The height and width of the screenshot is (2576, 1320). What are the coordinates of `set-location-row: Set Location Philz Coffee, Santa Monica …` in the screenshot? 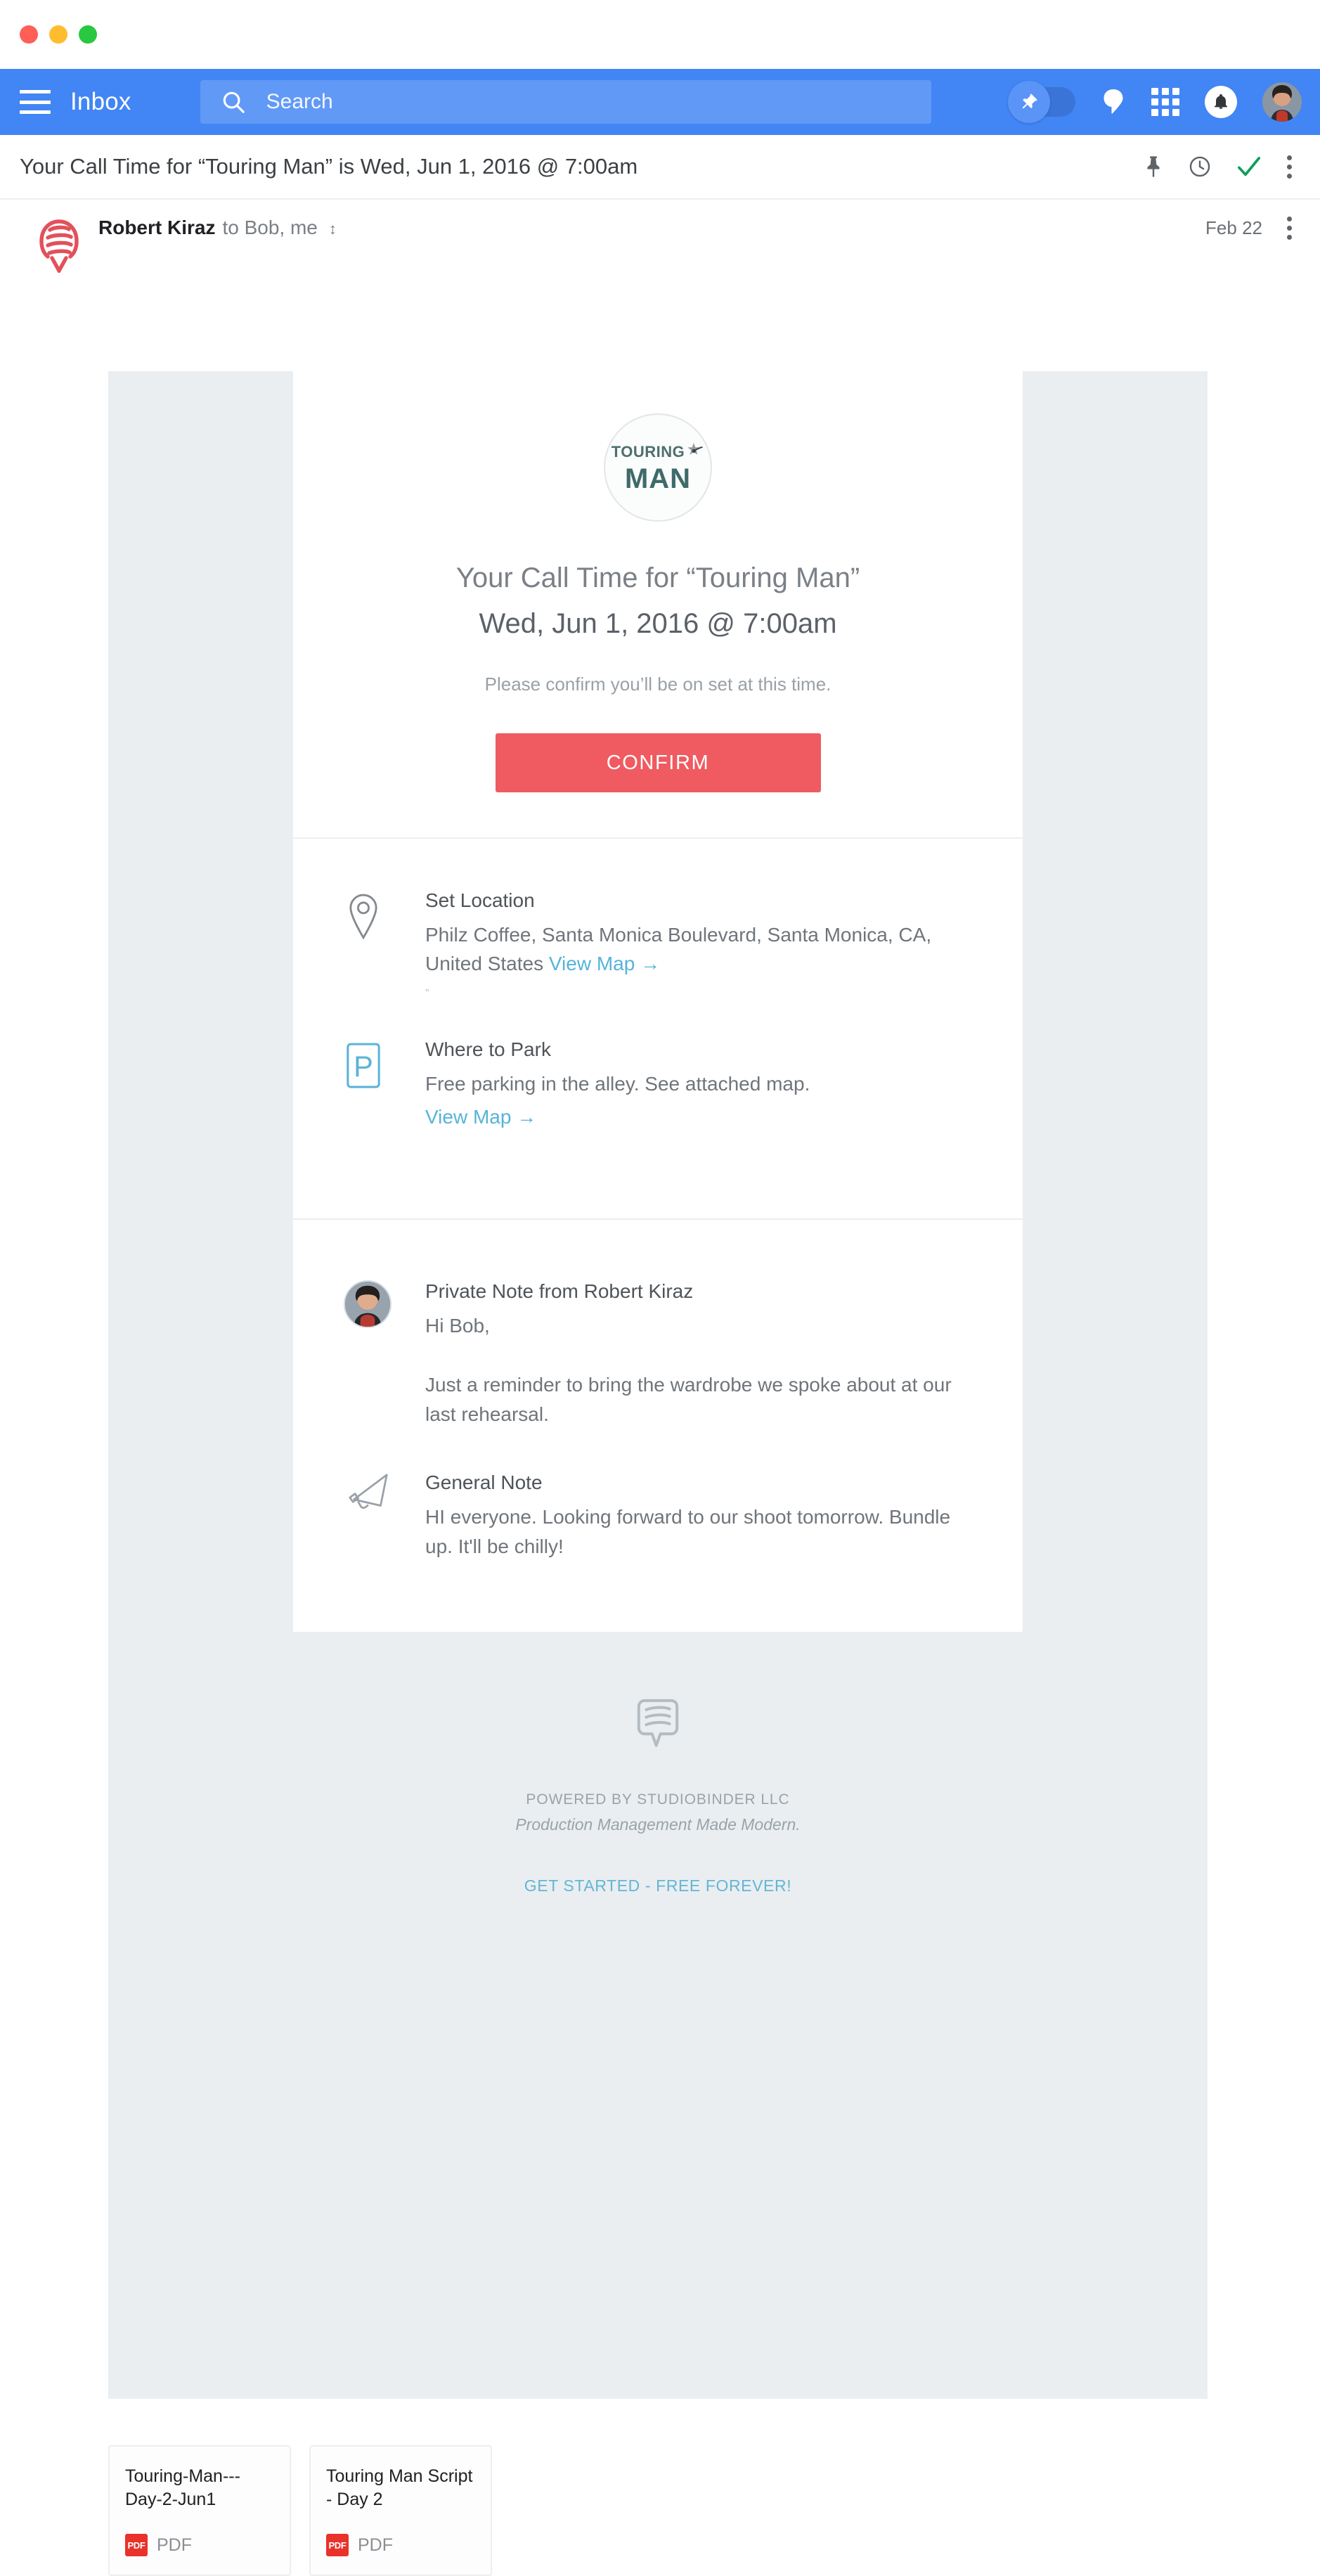 It's located at (658, 944).